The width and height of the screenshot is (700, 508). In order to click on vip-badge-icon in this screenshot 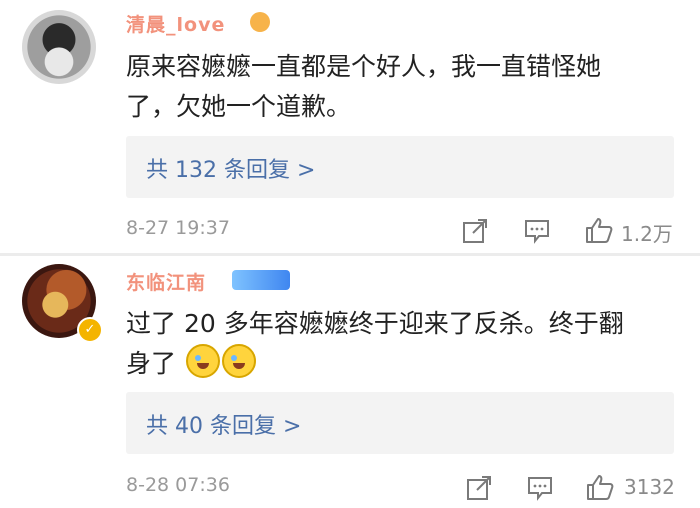, I will do `click(261, 280)`.